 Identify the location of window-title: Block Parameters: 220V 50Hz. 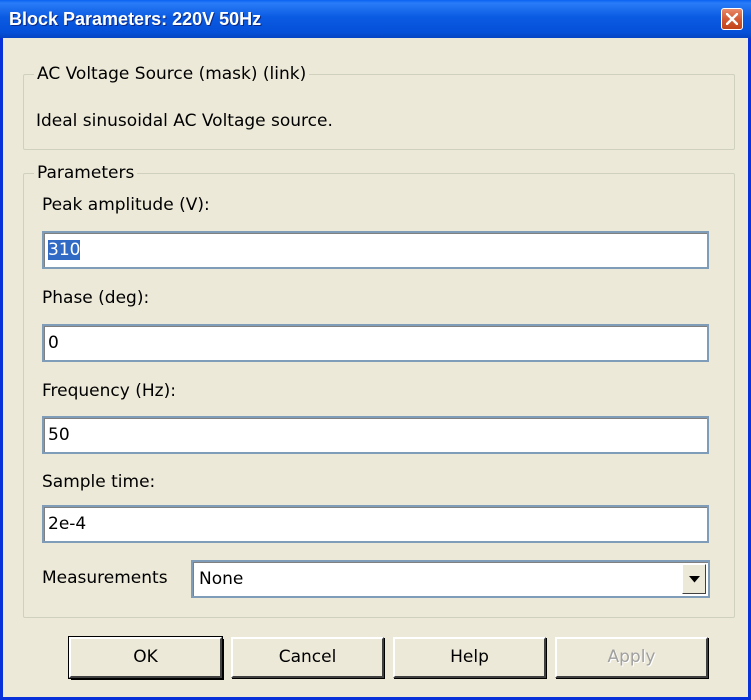
(135, 19).